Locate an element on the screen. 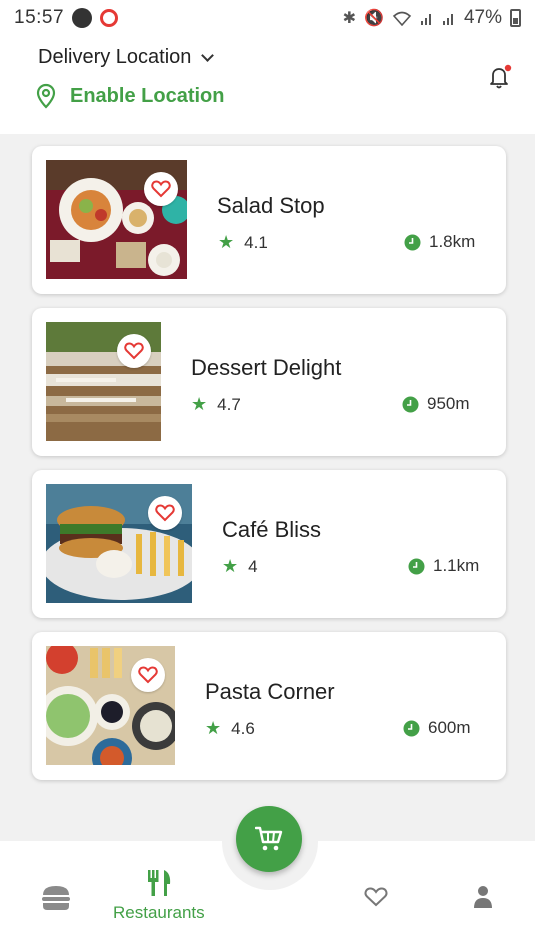 This screenshot has height=949, width=535. restaurant-name: Salad Stop is located at coordinates (271, 205).